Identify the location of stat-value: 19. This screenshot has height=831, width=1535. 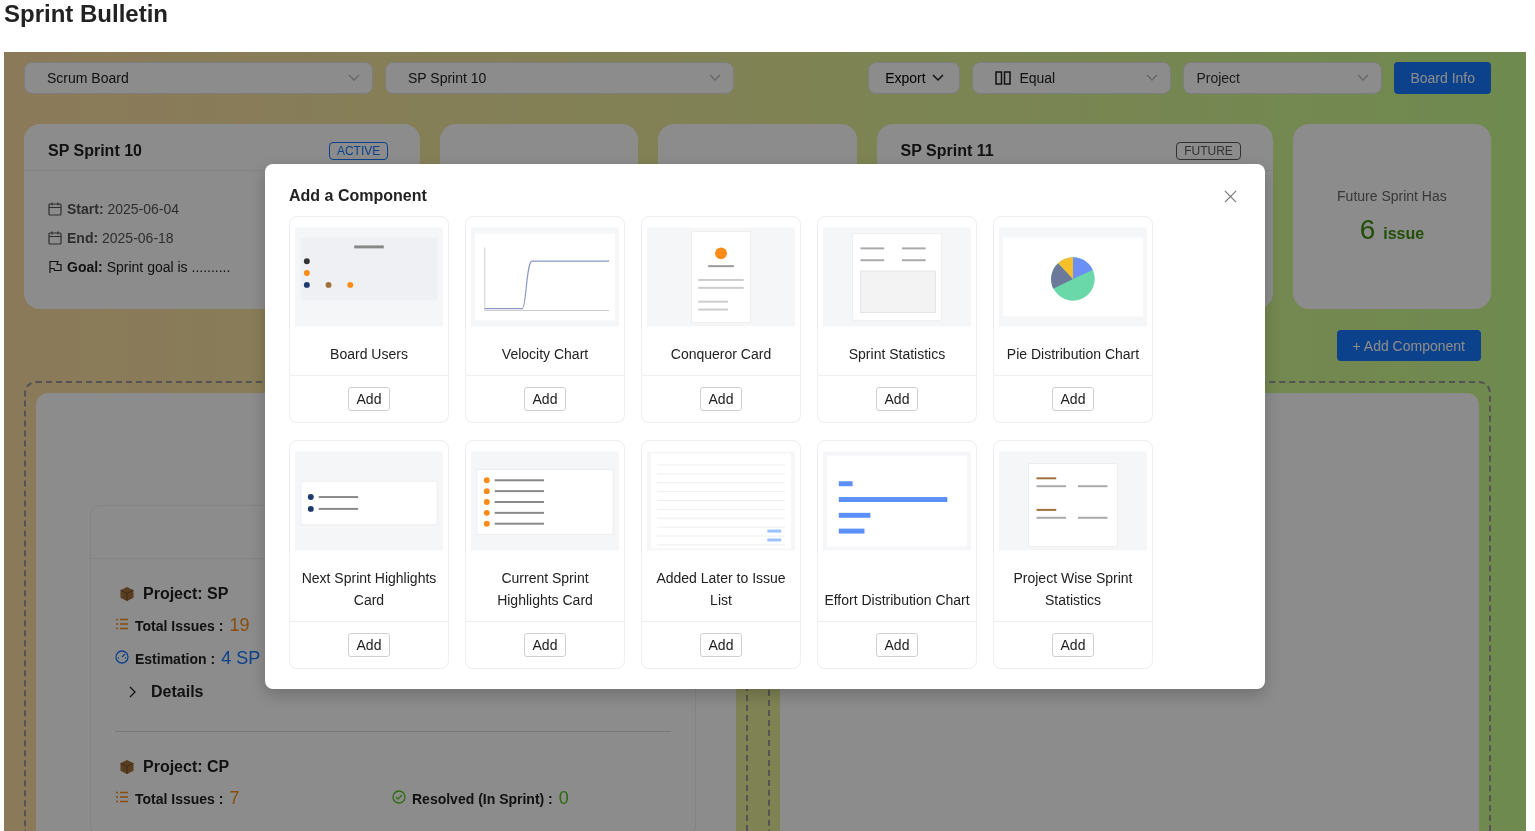
(239, 625).